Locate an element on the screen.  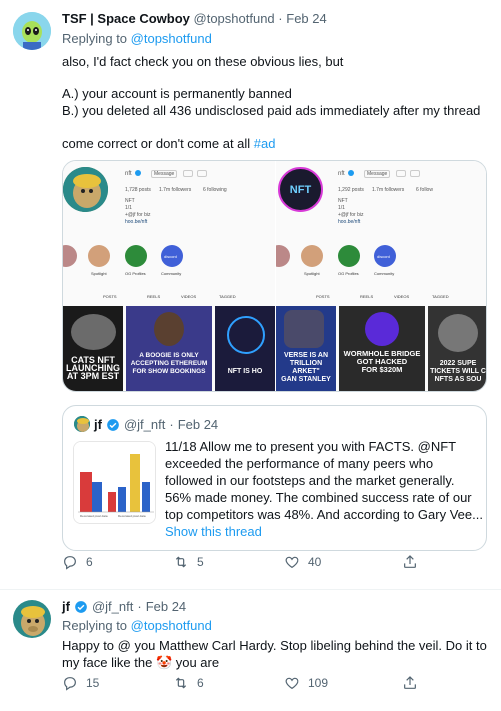
ig-post-tile: CATS NFT LAUNCHING AT 3PM EST is located at coordinates (93, 348).